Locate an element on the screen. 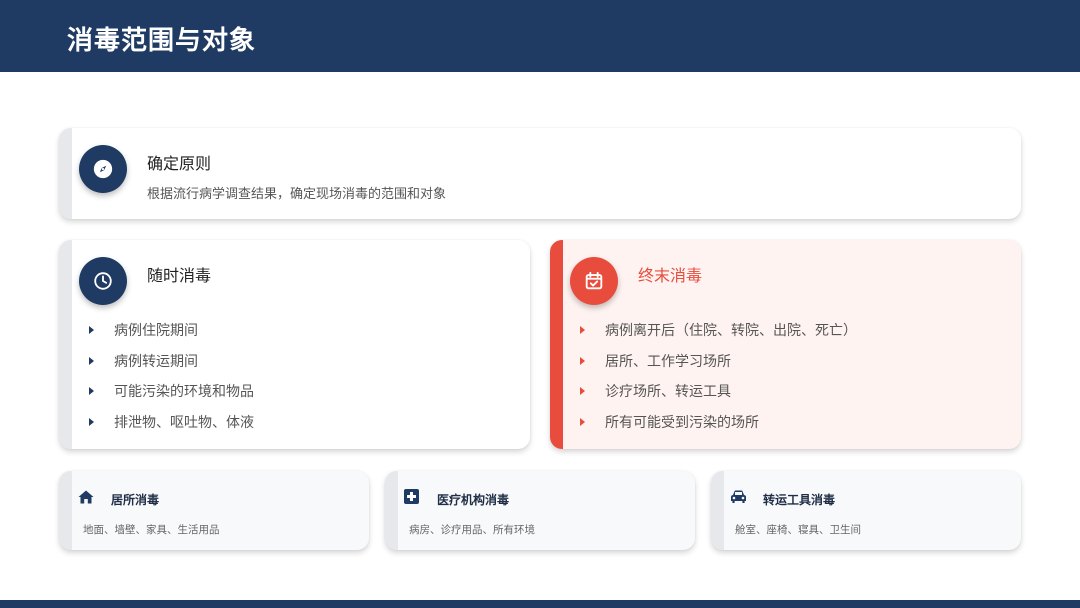 Image resolution: width=1080 pixels, height=608 pixels. medical-disinfection-title: 医疗机构消毒 is located at coordinates (473, 500).